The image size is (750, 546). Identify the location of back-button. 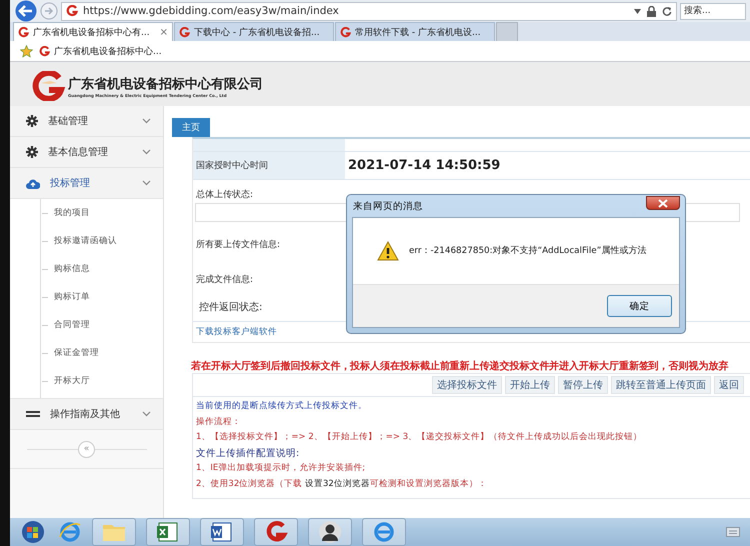
(26, 11).